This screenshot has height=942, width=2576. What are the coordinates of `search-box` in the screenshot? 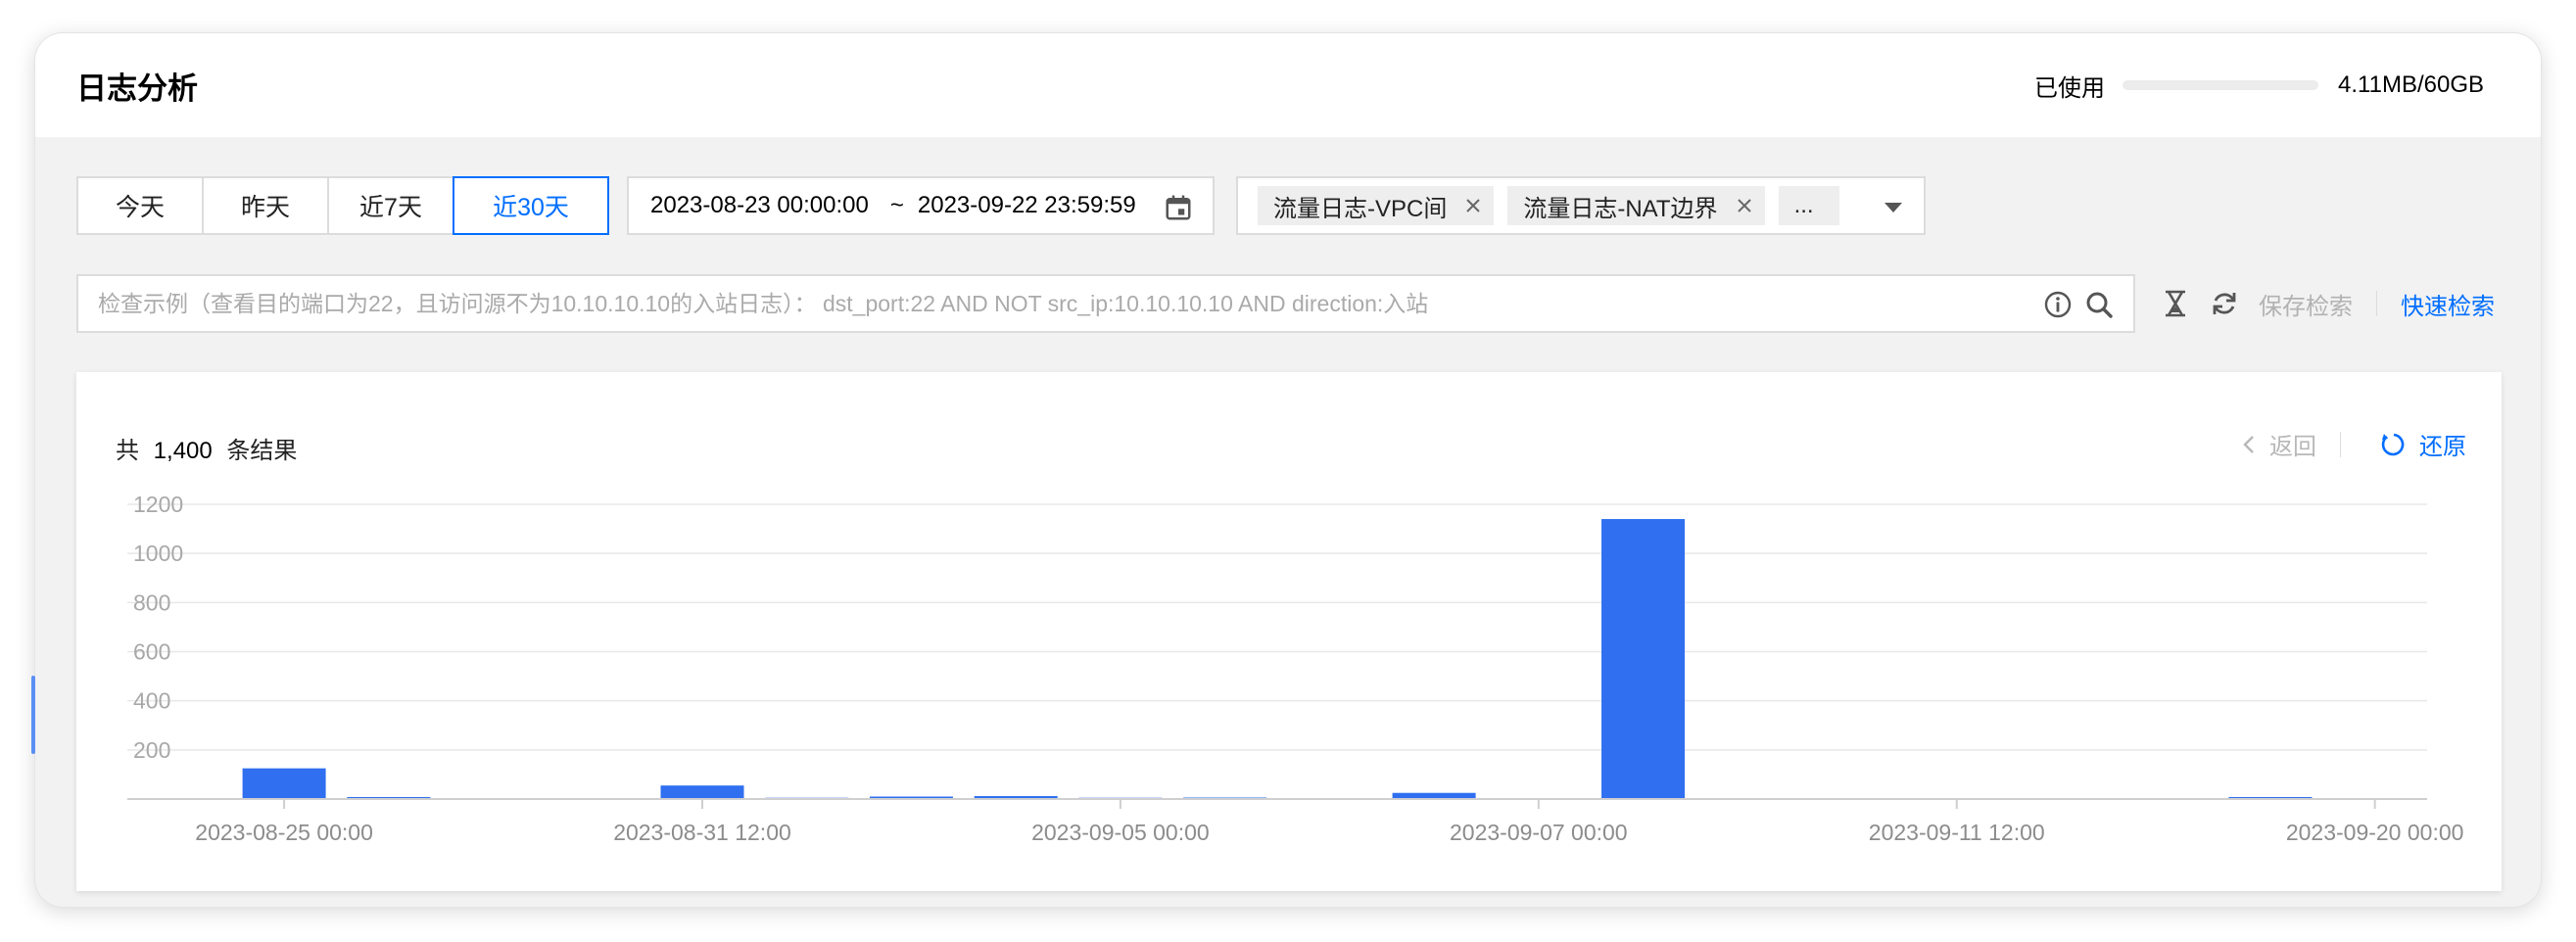 It's located at (1106, 303).